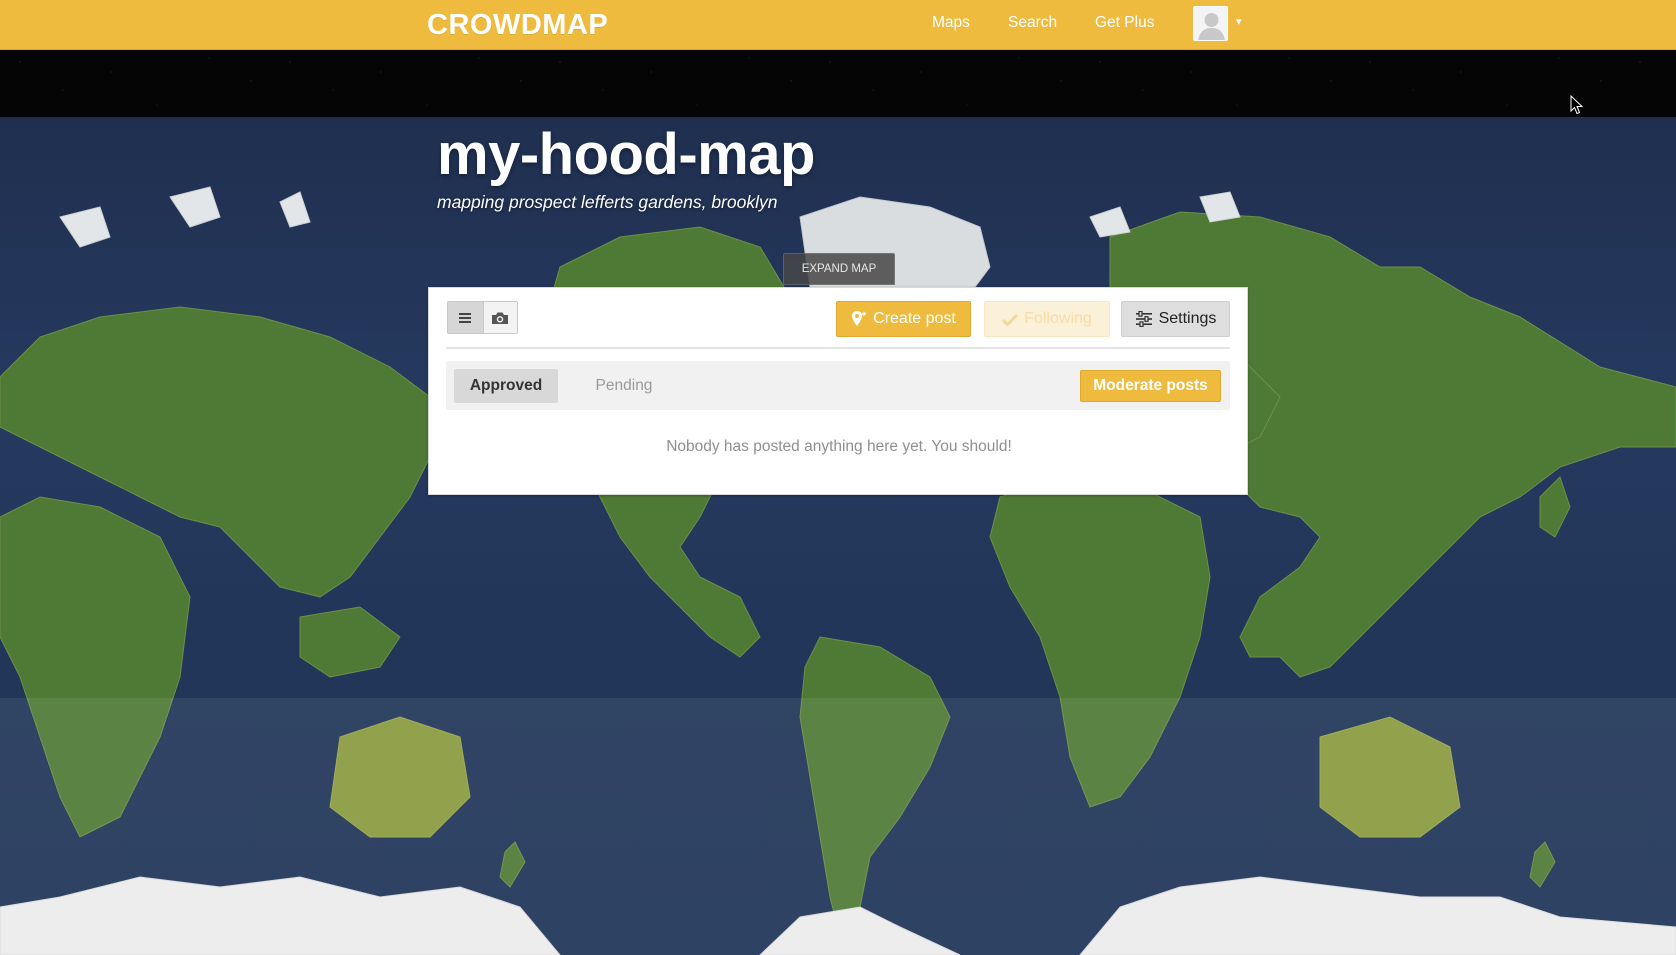  What do you see at coordinates (1032, 23) in the screenshot?
I see `nav-search-link: Search` at bounding box center [1032, 23].